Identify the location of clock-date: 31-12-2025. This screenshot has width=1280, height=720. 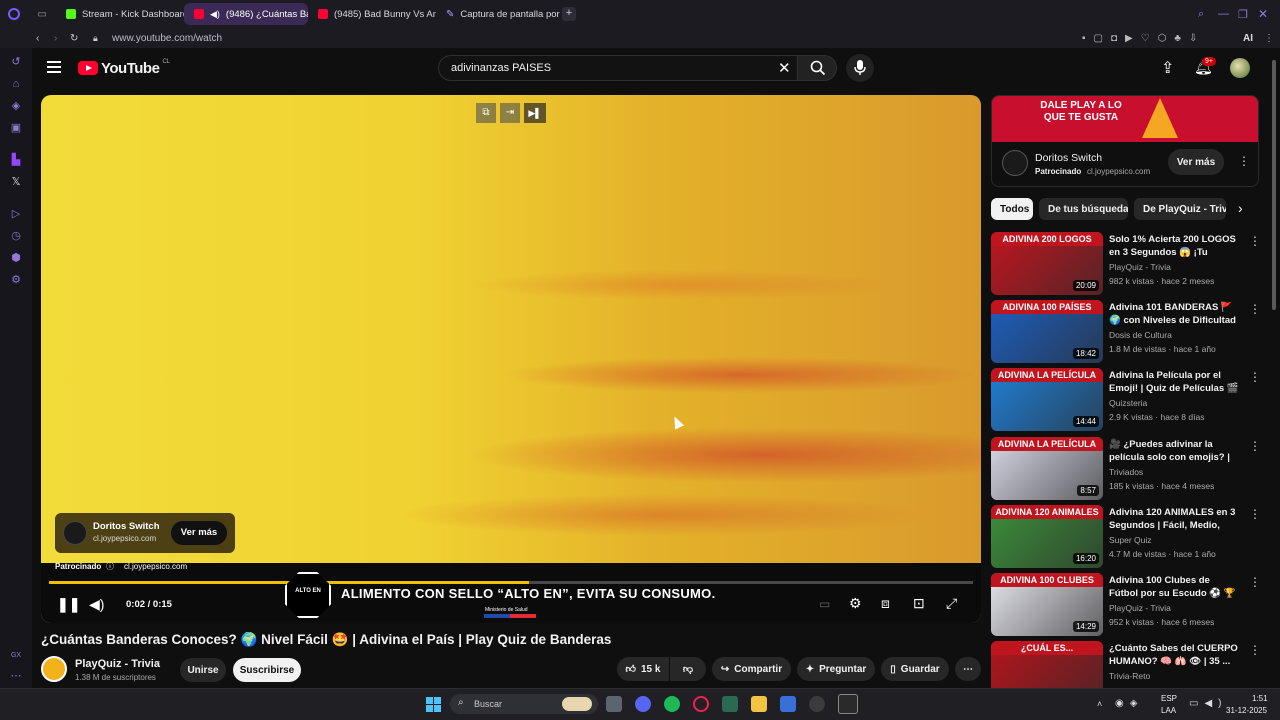
(1246, 710).